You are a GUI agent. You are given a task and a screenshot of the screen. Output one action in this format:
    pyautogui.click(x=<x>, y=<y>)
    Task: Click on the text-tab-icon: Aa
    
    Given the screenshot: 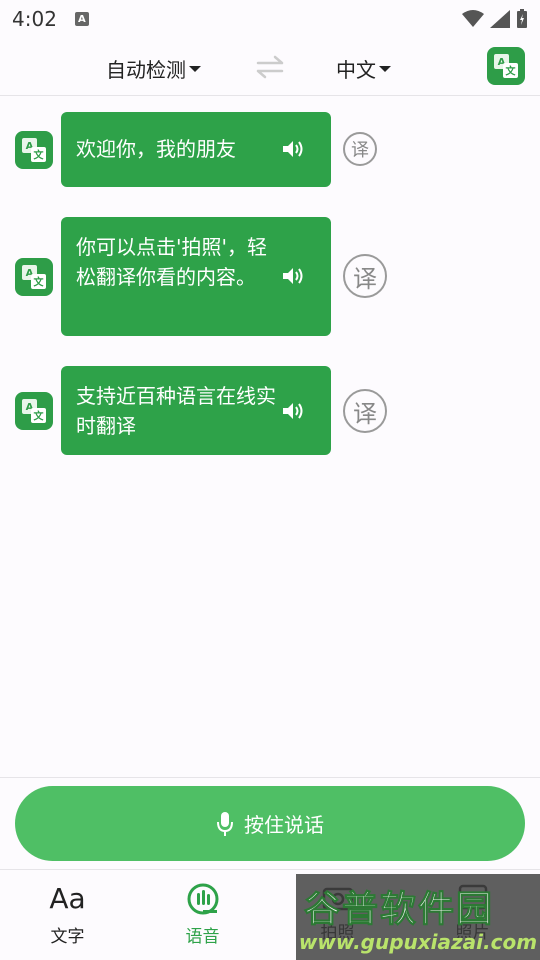 What is the action you would take?
    pyautogui.click(x=67, y=898)
    